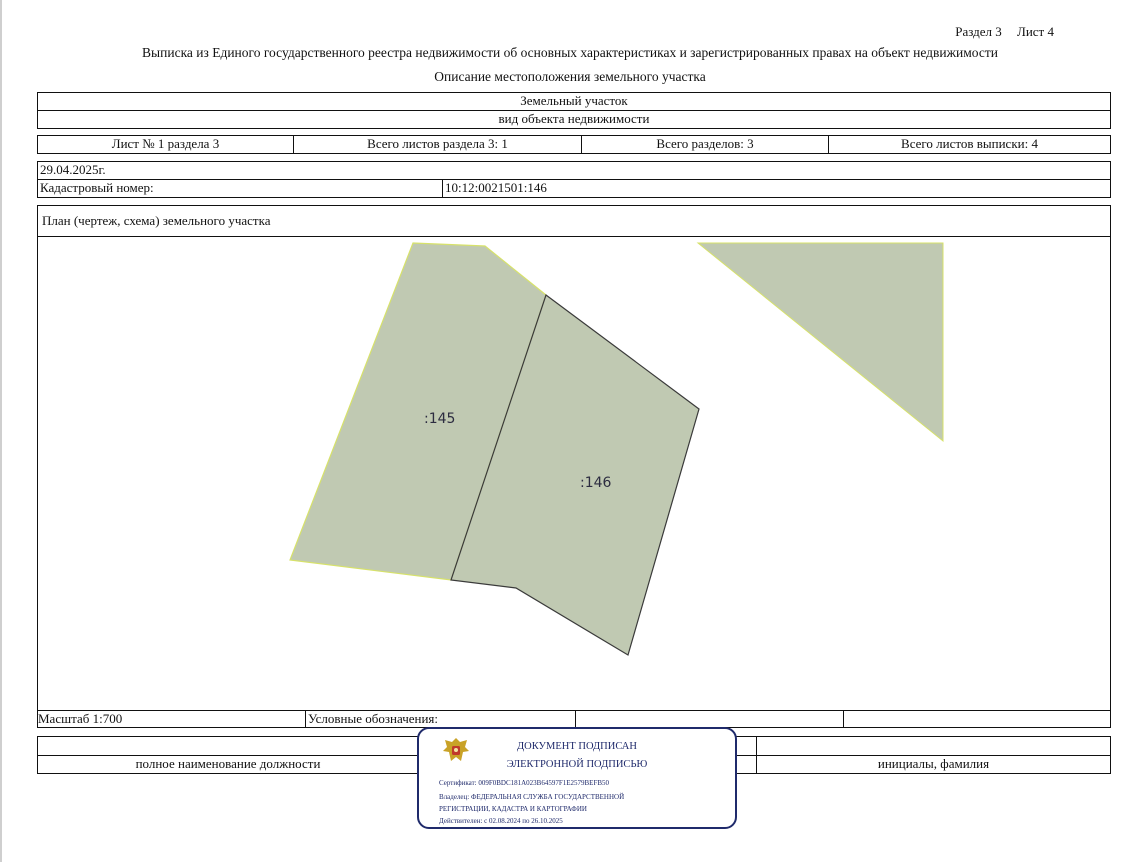 This screenshot has height=862, width=1140. I want to click on page-edge, so click(1, 431).